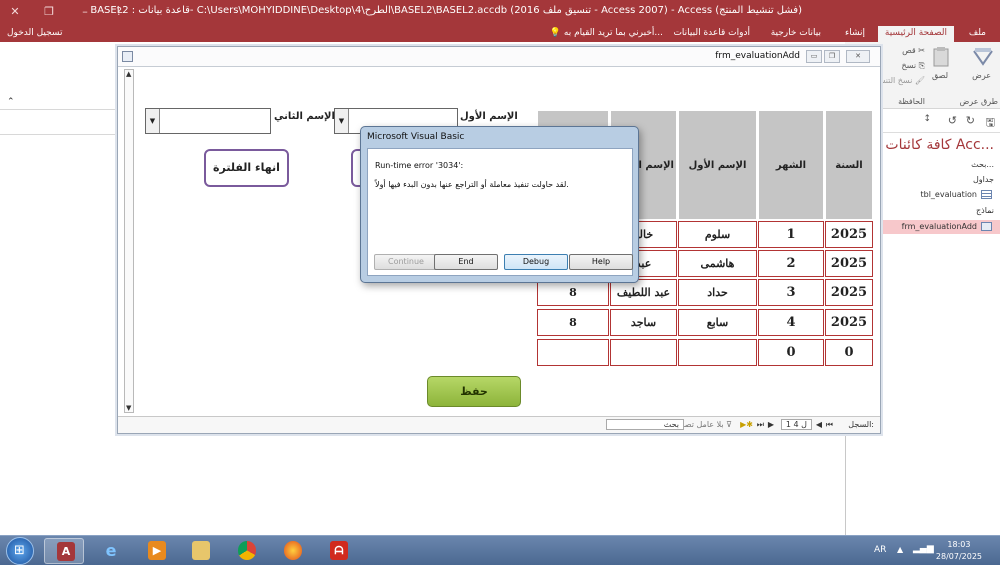 The height and width of the screenshot is (565, 1000). I want to click on second-name-combo: ▼, so click(208, 121).